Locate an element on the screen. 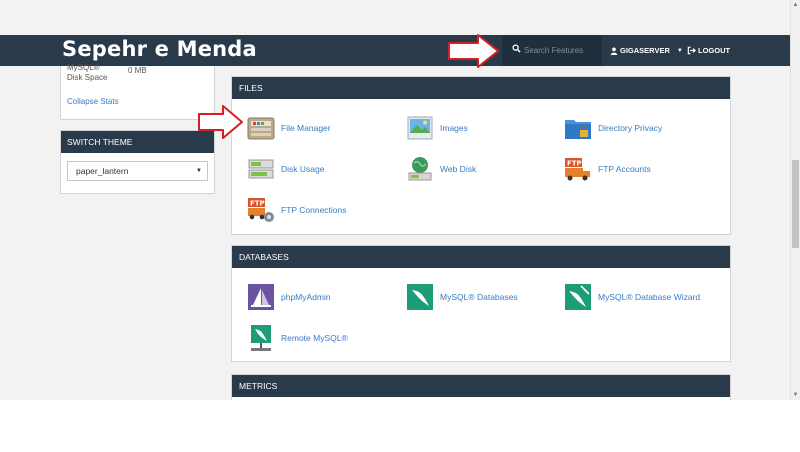 This screenshot has width=800, height=452. brand-title: Sepehr e Menda is located at coordinates (159, 49).